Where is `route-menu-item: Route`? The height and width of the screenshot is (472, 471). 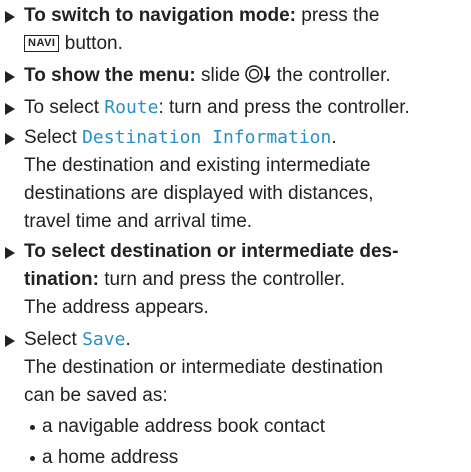 route-menu-item: Route is located at coordinates (131, 107).